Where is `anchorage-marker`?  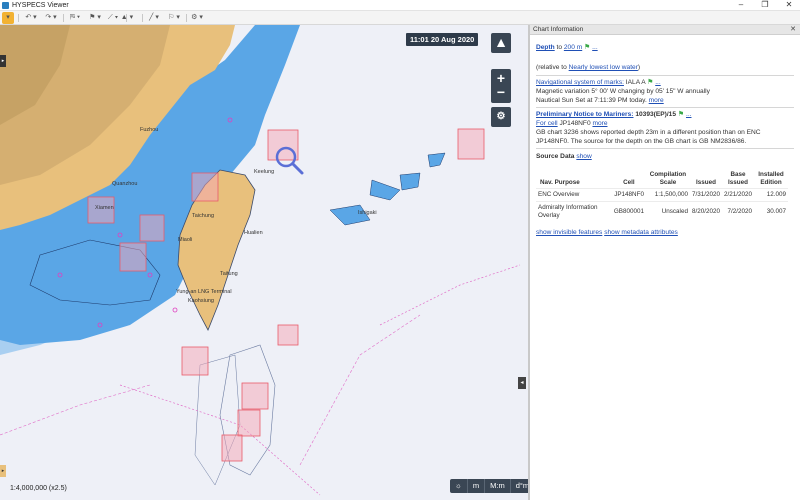
anchorage-marker is located at coordinates (175, 310).